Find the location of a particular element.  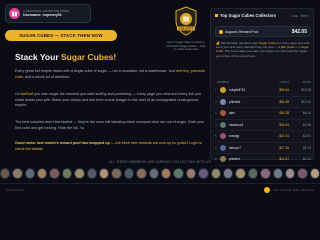

reward-pool-label-text: August's Reward Pool is located at coordinates (242, 31).